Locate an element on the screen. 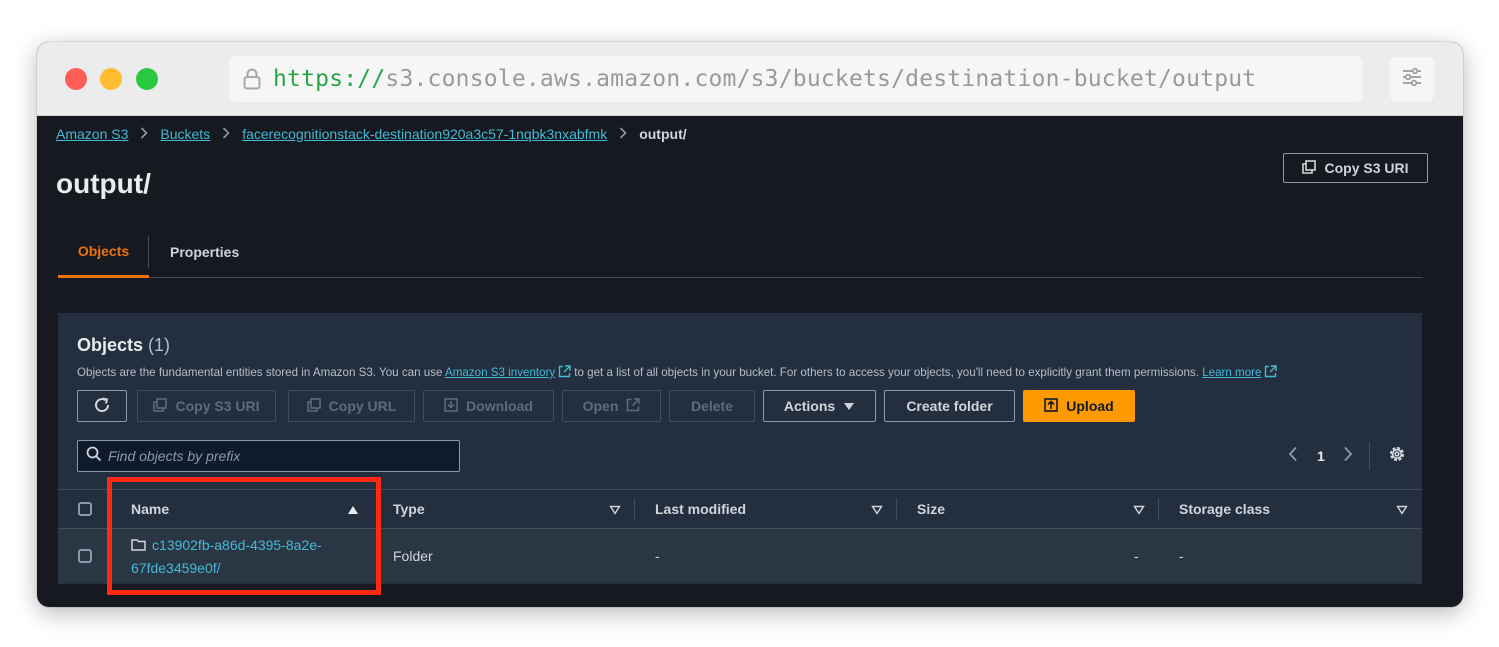 The image size is (1499, 647). column-header-storage-class: Storage class is located at coordinates (1293, 509).